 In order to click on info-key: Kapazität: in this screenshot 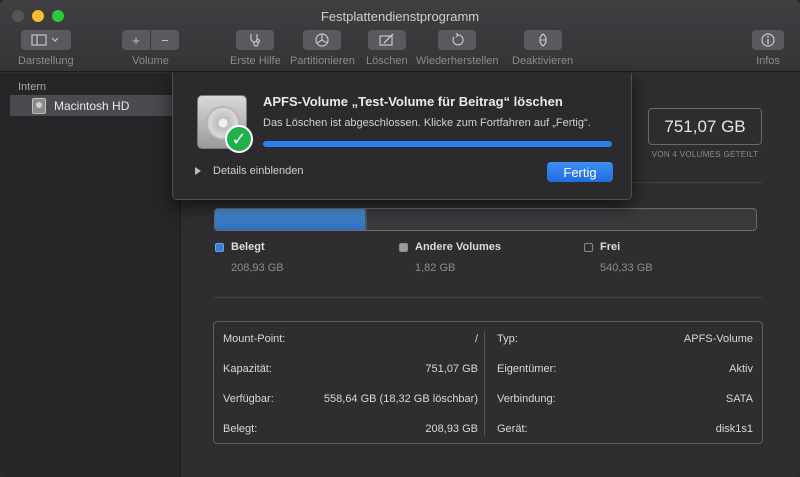, I will do `click(247, 369)`.